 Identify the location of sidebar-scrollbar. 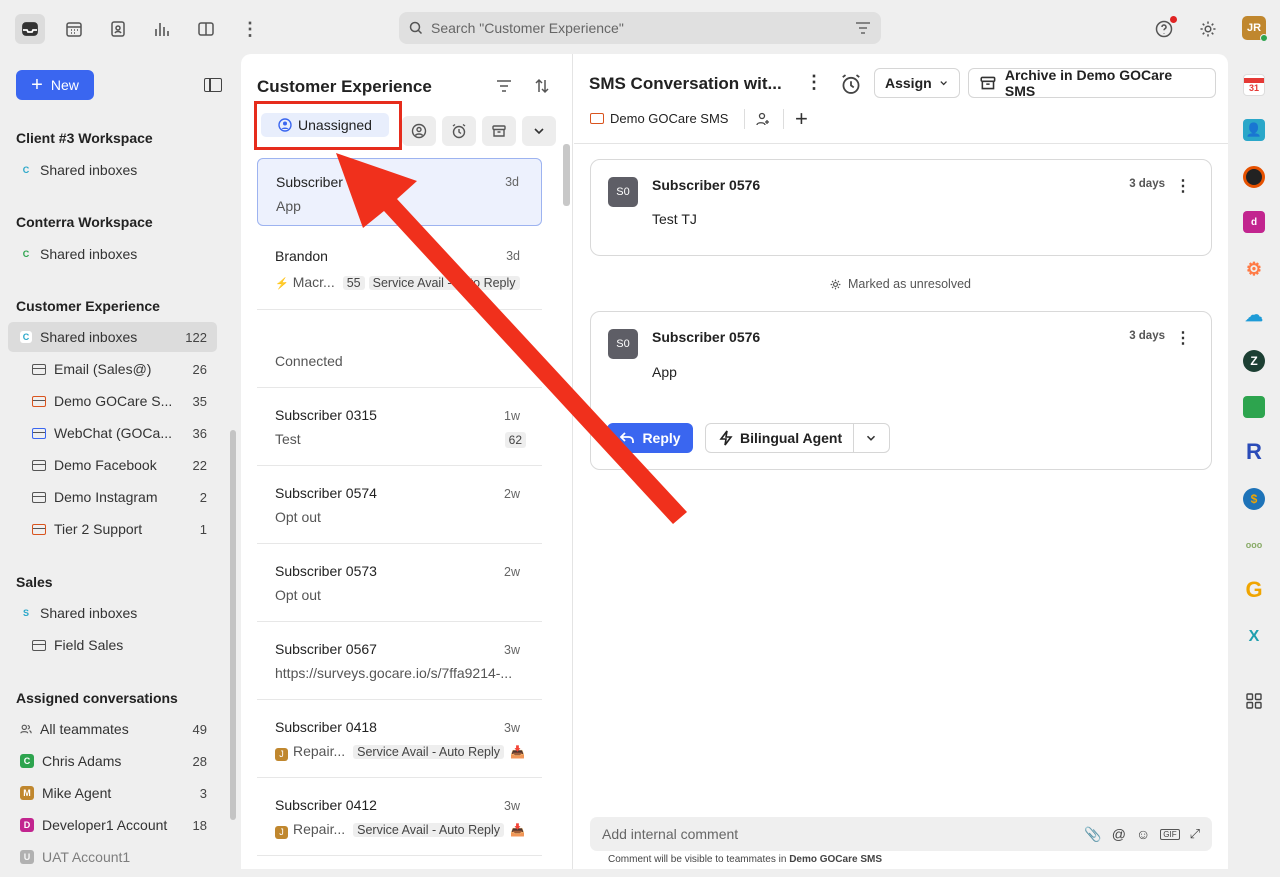
(233, 625).